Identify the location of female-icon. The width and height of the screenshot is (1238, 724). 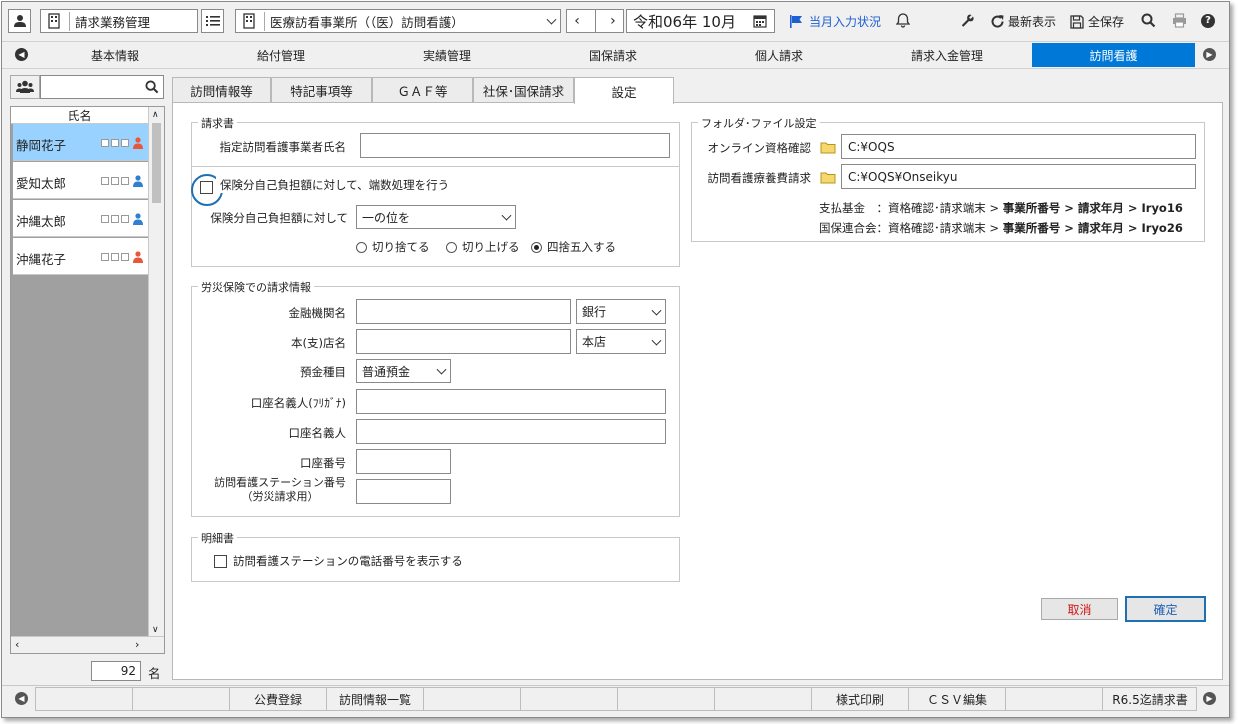
(138, 257).